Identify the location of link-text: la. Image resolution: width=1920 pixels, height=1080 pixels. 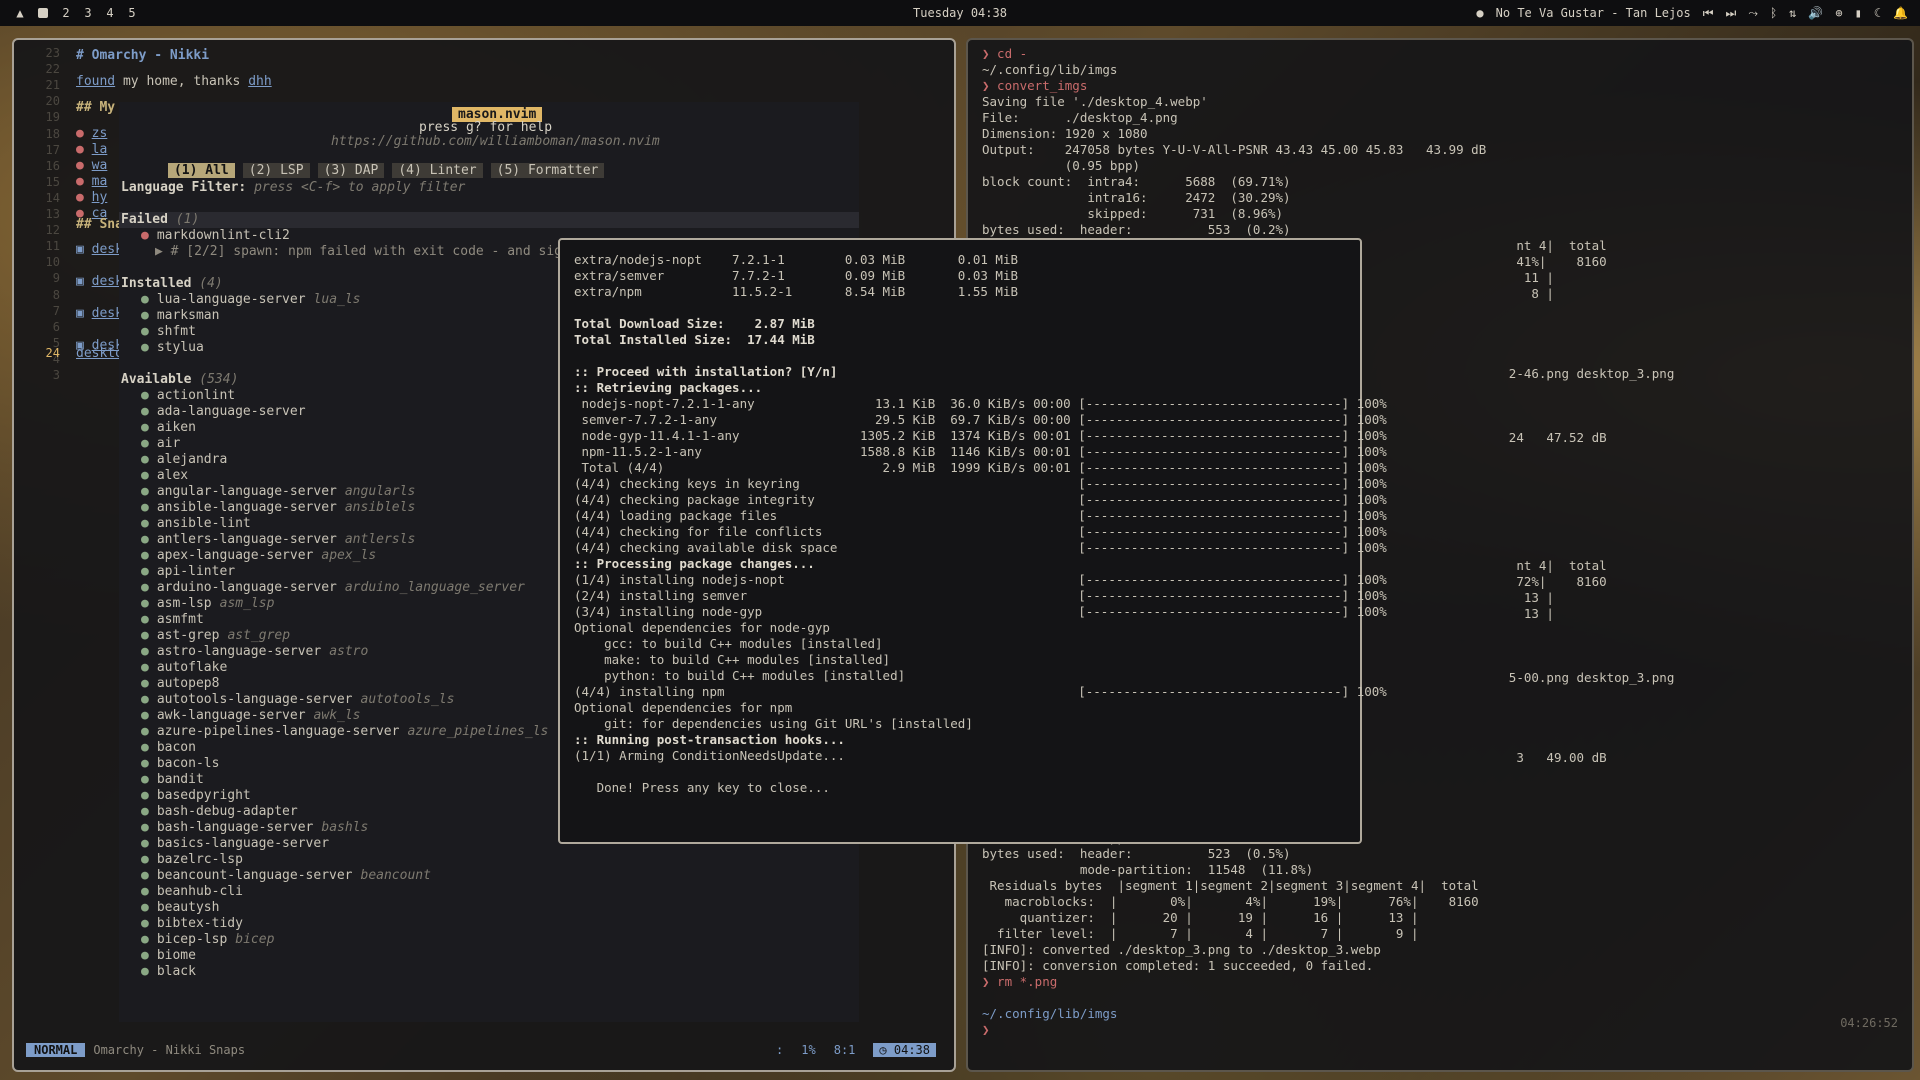
(100, 149).